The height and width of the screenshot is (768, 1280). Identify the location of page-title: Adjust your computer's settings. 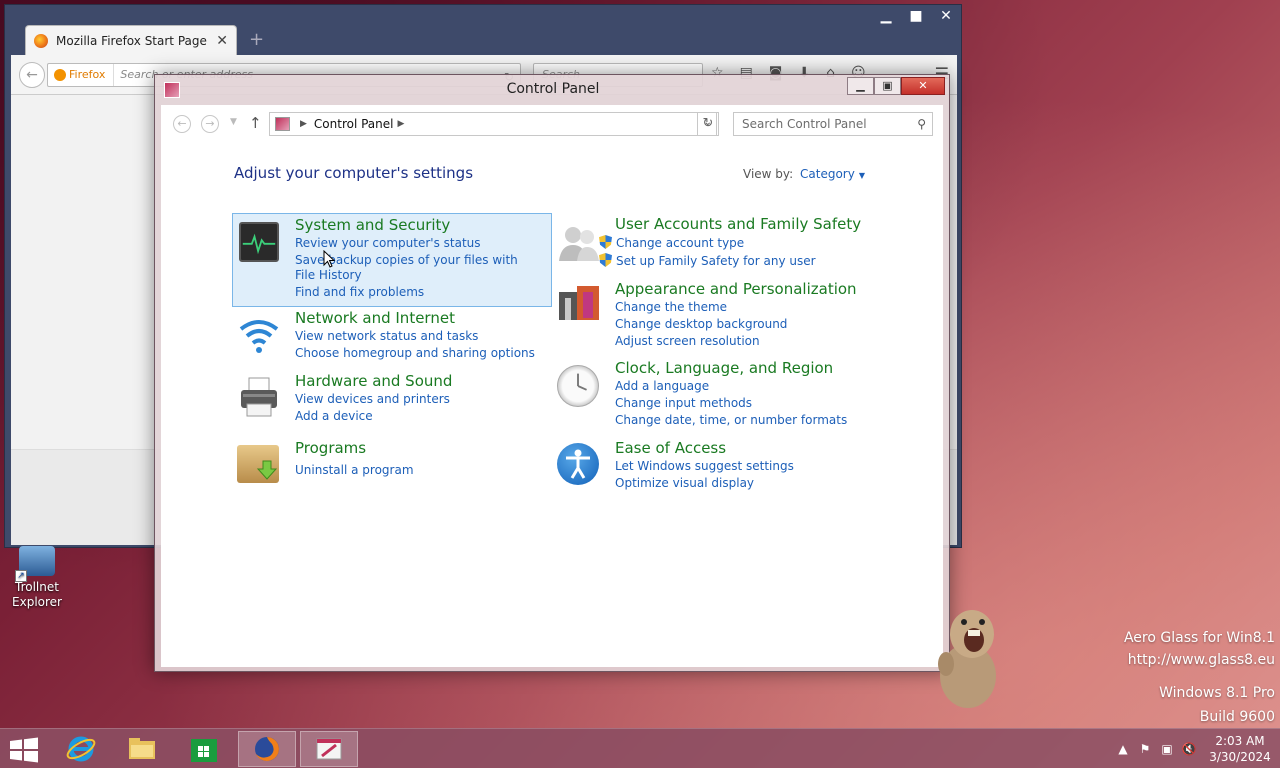
(354, 173).